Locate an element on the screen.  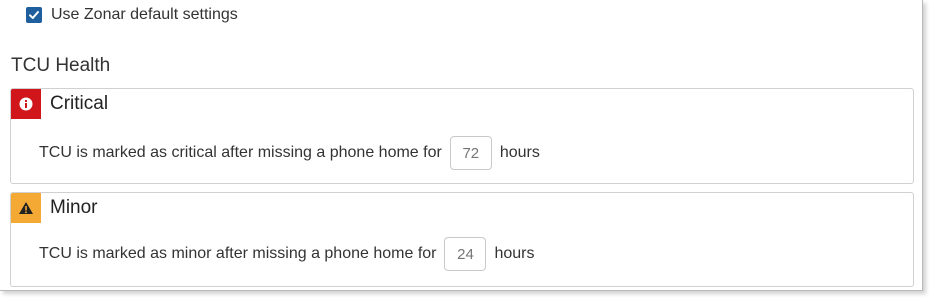
checkmark-icon is located at coordinates (34, 15).